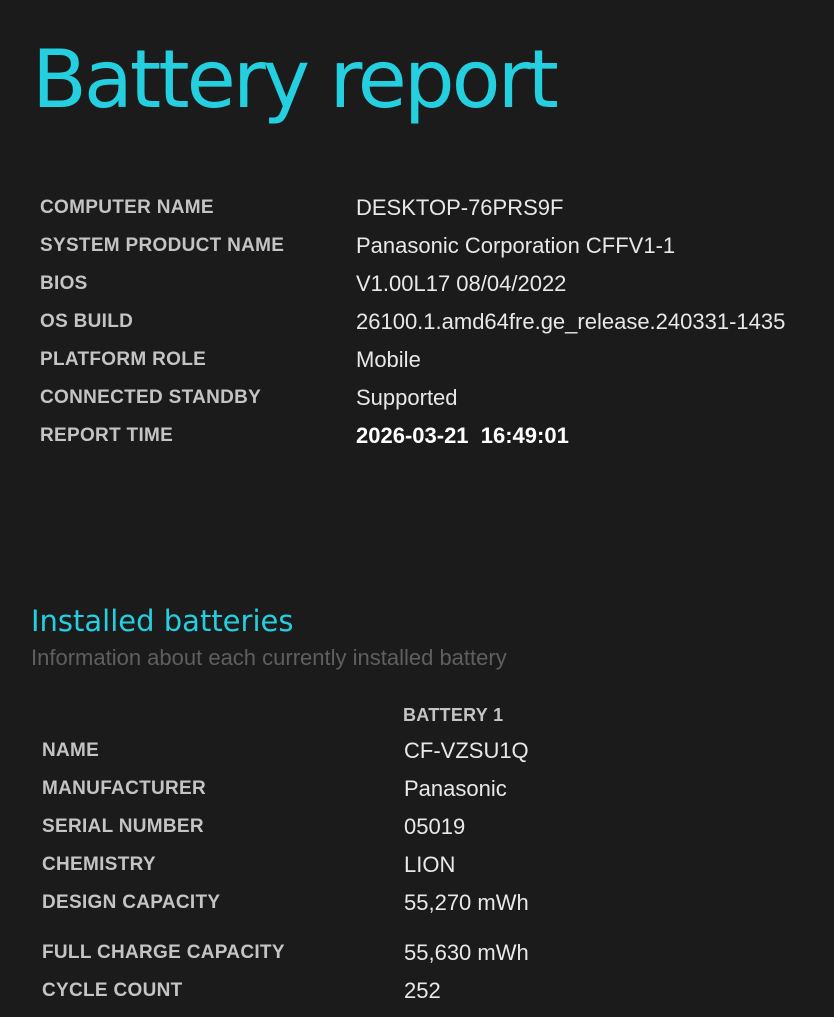  Describe the element at coordinates (99, 864) in the screenshot. I see `battery-label: CHEMISTRY` at that location.